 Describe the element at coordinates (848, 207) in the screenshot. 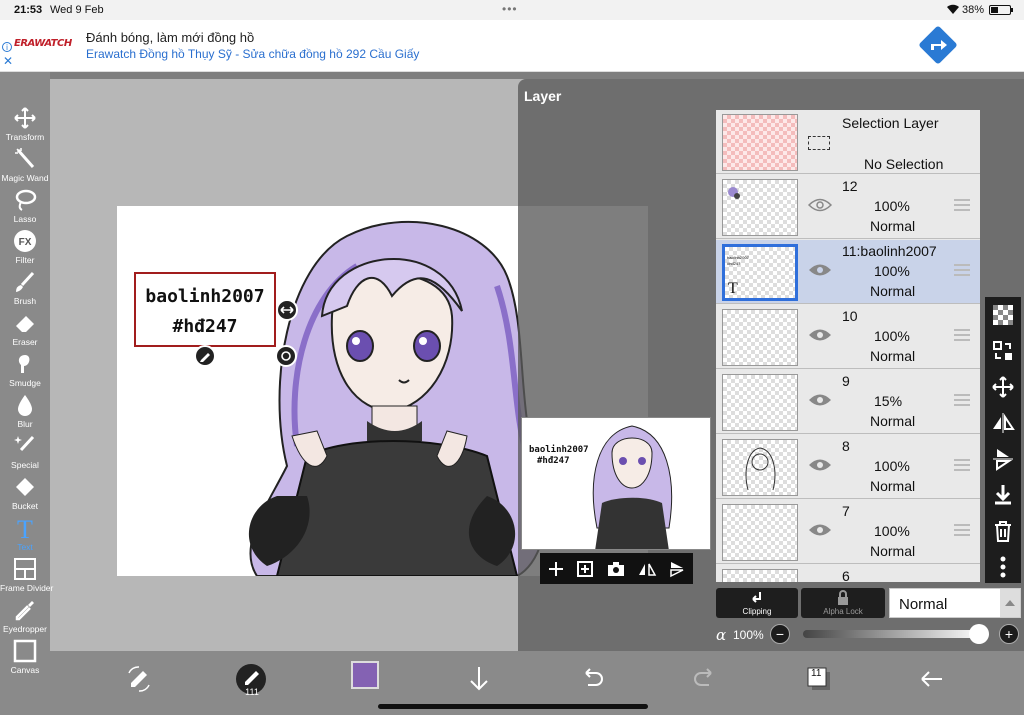

I see `layer-row: 12 100% Normal` at that location.